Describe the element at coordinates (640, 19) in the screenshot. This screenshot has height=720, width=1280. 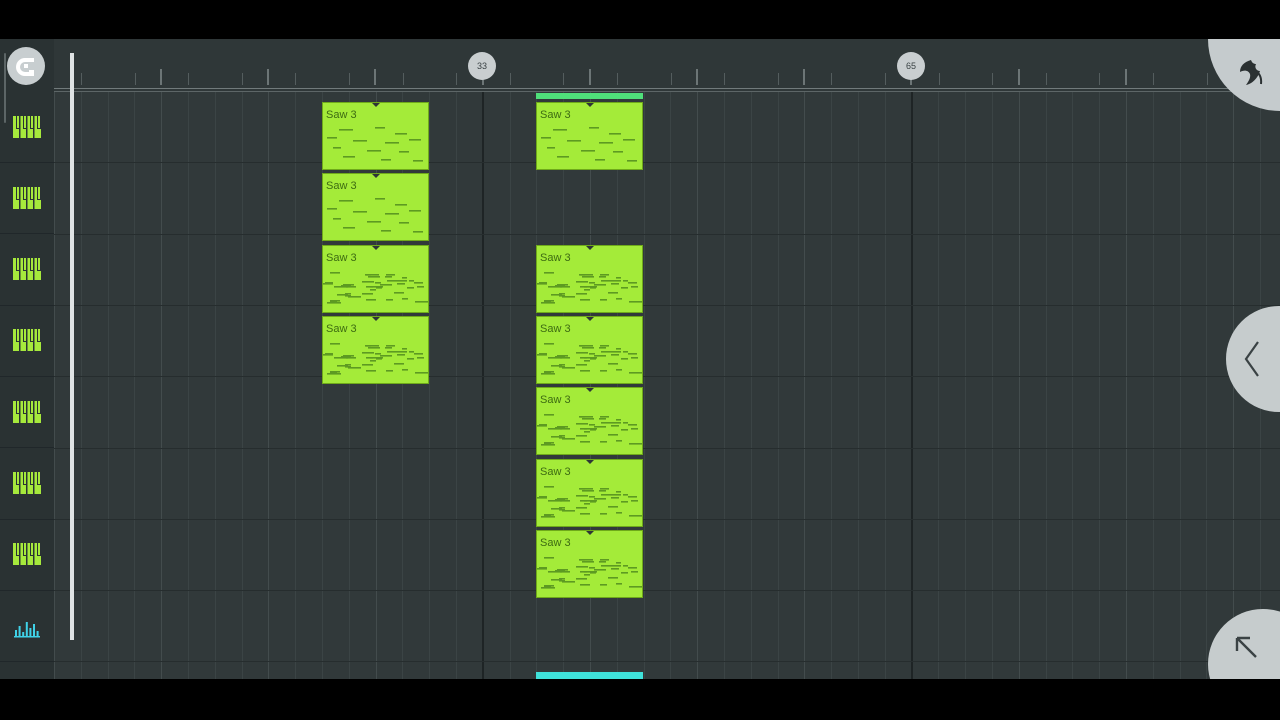
I see `status-bar` at that location.